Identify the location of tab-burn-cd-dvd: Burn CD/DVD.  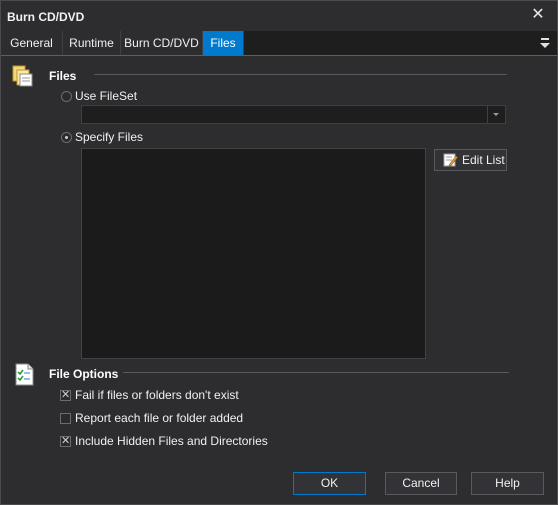
(162, 43).